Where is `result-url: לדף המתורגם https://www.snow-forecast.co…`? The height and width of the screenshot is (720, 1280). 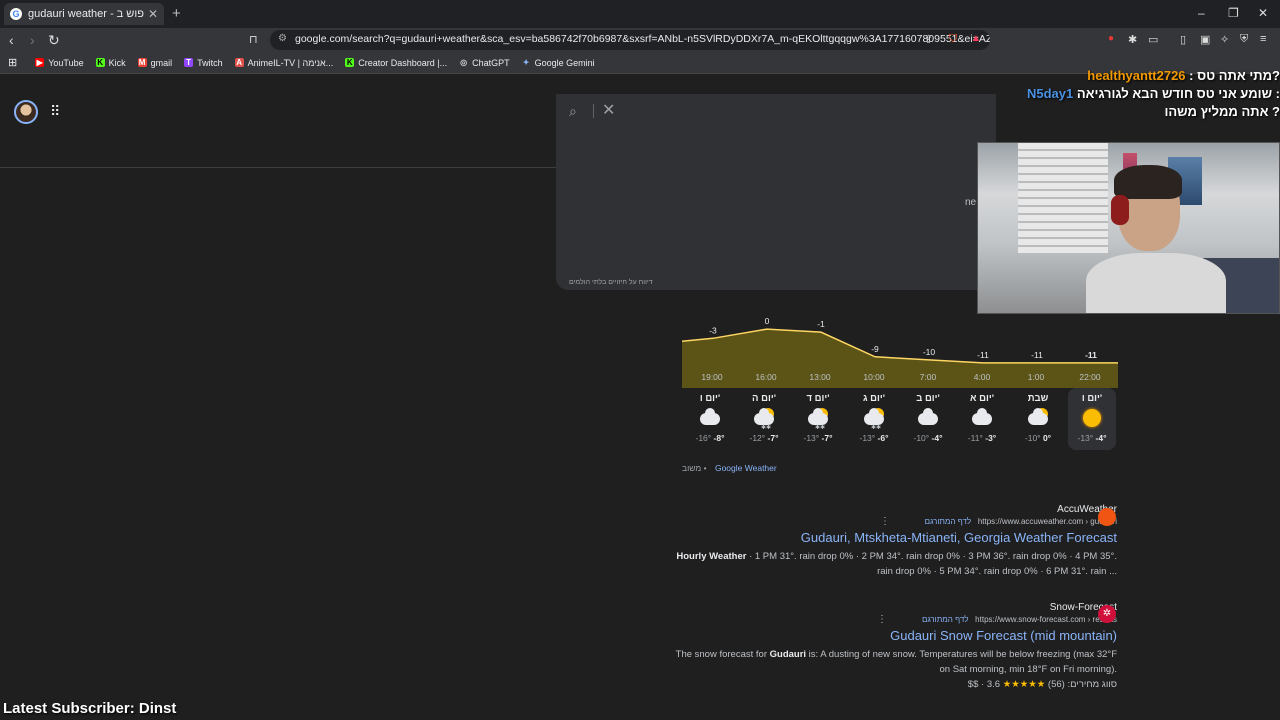
result-url: לדף המתורגם https://www.snow-forecast.co… is located at coordinates (896, 619).